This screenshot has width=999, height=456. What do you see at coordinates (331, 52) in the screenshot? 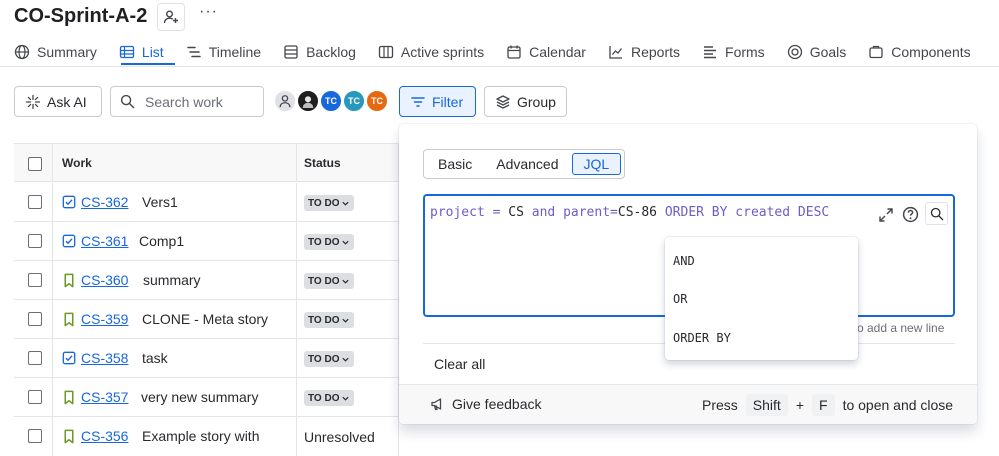
I see `tab-label: Backlog` at bounding box center [331, 52].